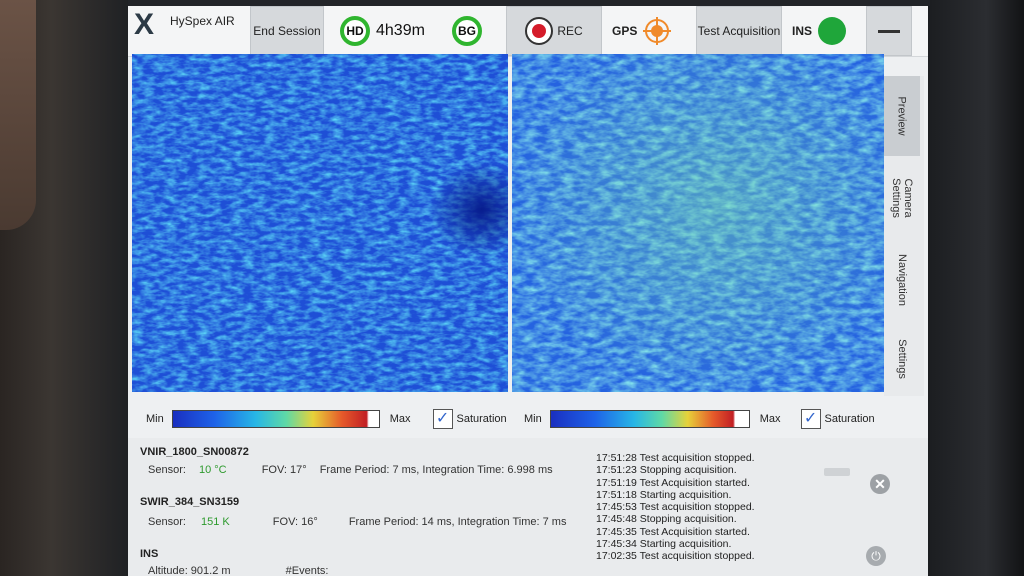 Image resolution: width=1024 pixels, height=576 pixels. I want to click on ins-line: Altitude: 901.2 m #Events:, so click(238, 570).